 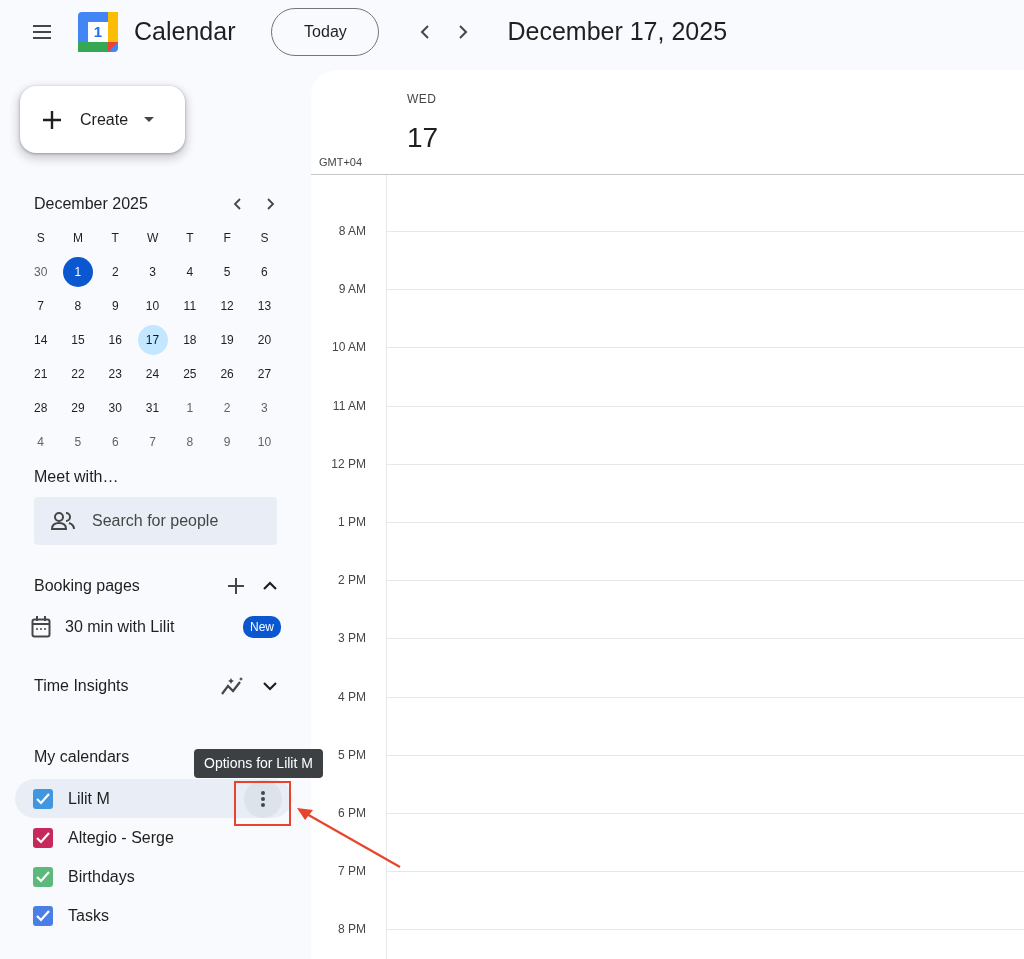 I want to click on section-title: Time Insights, so click(x=82, y=686).